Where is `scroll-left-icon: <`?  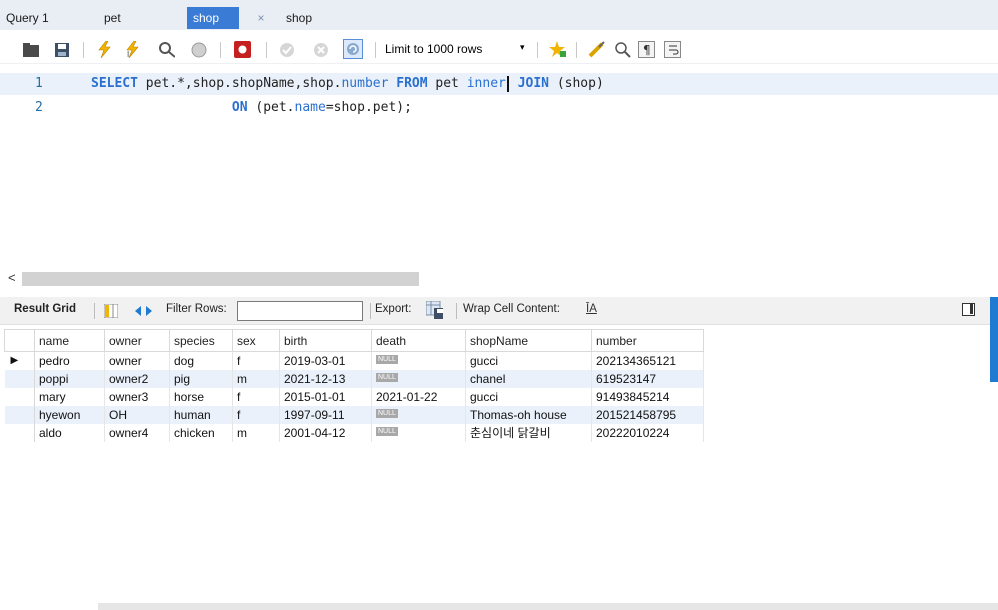 scroll-left-icon: < is located at coordinates (12, 277).